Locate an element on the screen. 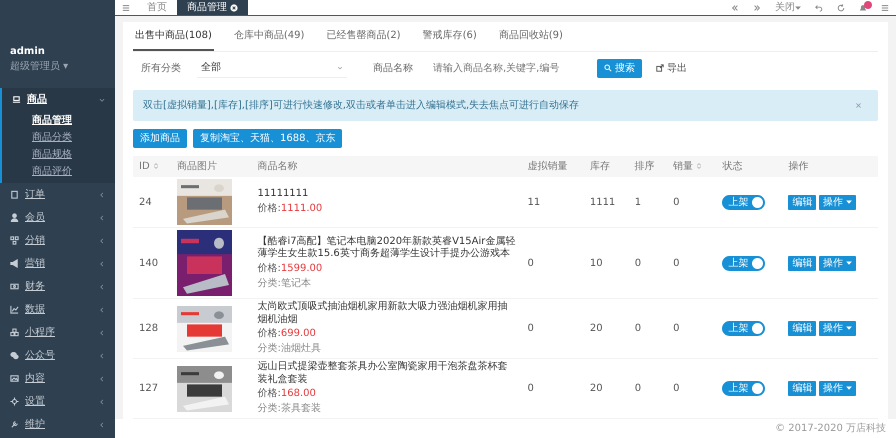  action-button: 添加商品 is located at coordinates (160, 138).